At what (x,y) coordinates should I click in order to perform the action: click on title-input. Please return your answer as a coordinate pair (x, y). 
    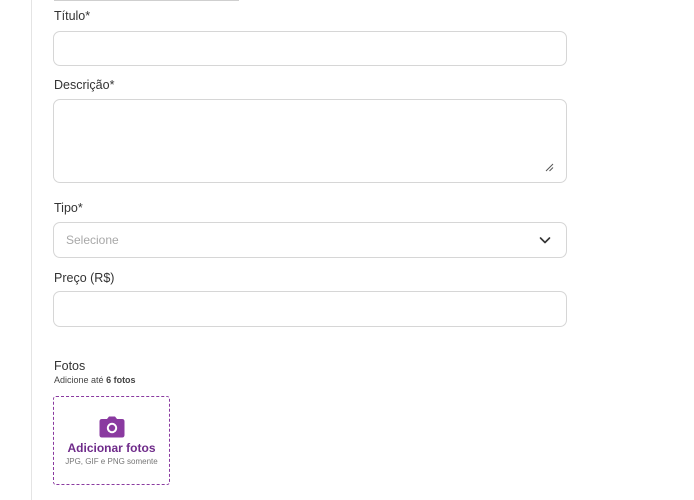
    Looking at the image, I should click on (310, 48).